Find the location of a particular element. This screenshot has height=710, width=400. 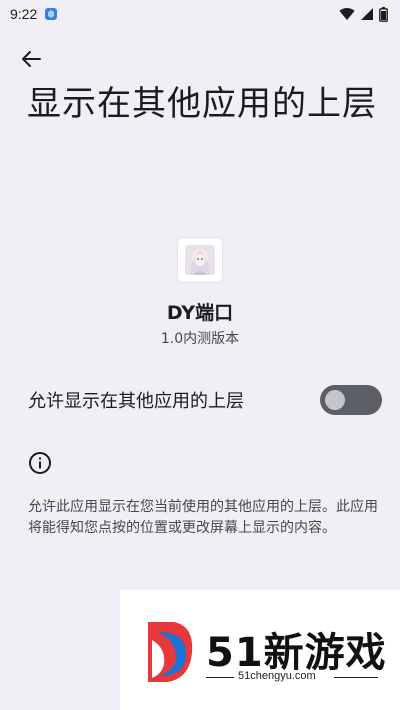

battery-icon is located at coordinates (383, 14).